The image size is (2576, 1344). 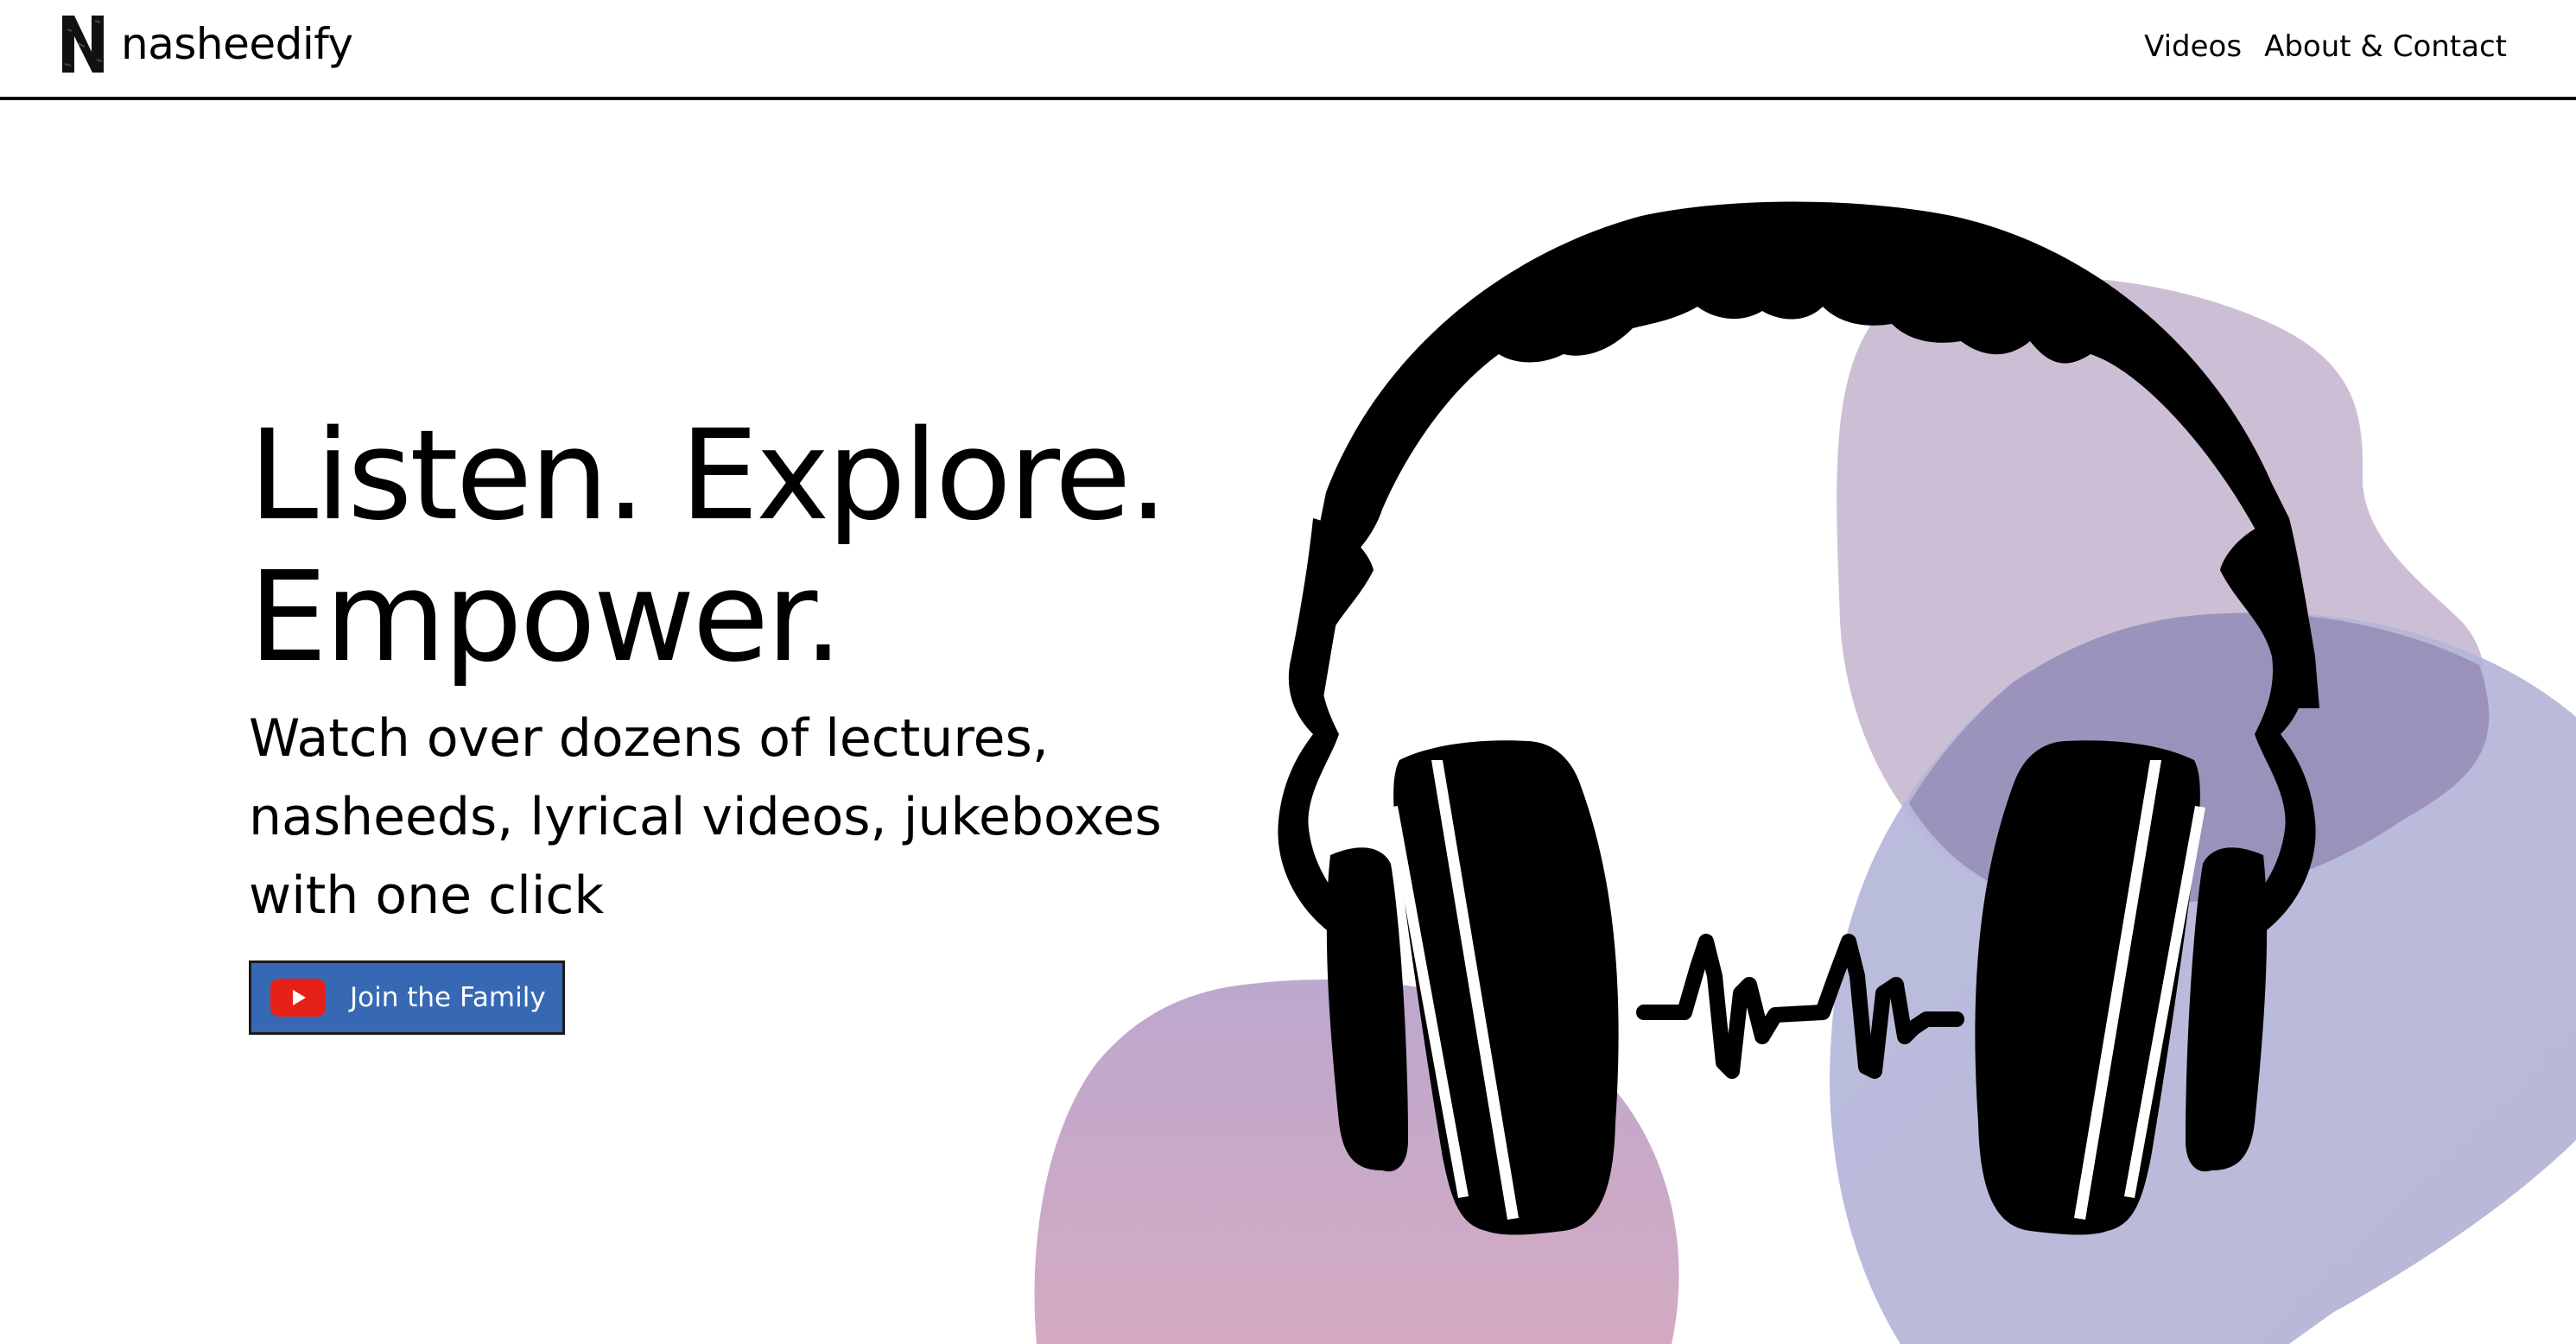 I want to click on hero-subtitle-line-1: Watch over dozens of lectures,, so click(x=649, y=738).